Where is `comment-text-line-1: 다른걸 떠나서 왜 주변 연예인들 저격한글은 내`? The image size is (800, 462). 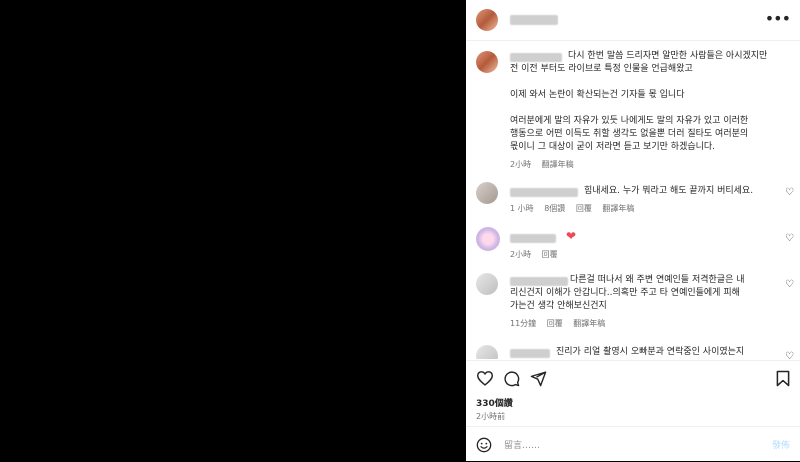 comment-text-line-1: 다른걸 떠나서 왜 주변 연예인들 저격한글은 내 is located at coordinates (657, 280).